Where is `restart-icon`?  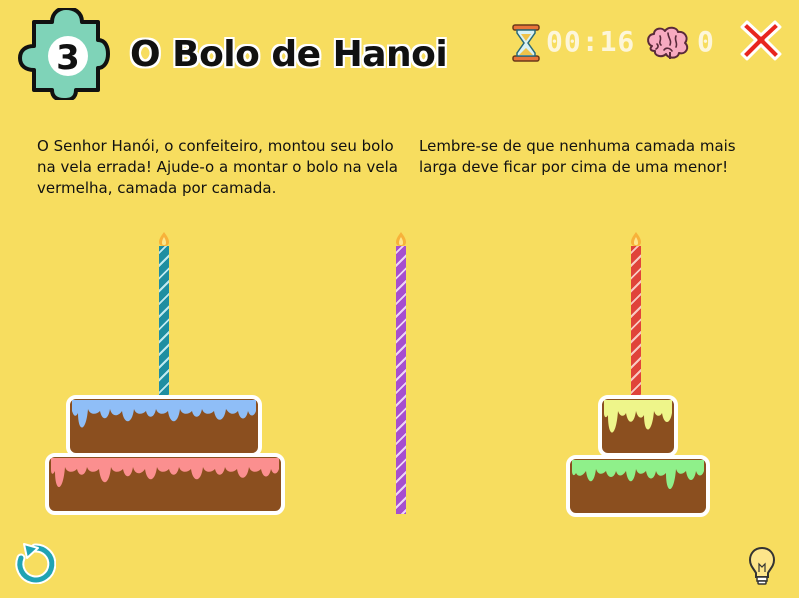
restart-icon is located at coordinates (35, 562).